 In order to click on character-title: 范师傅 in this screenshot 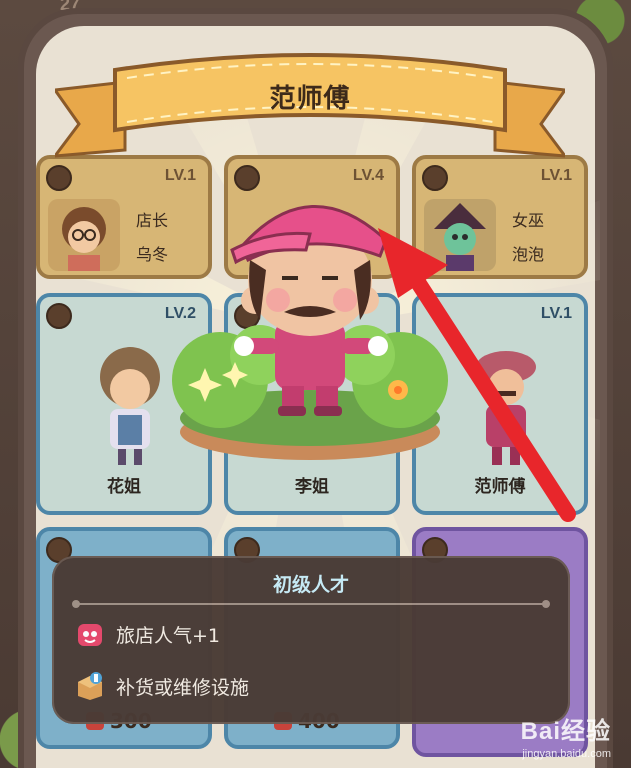, I will do `click(310, 99)`.